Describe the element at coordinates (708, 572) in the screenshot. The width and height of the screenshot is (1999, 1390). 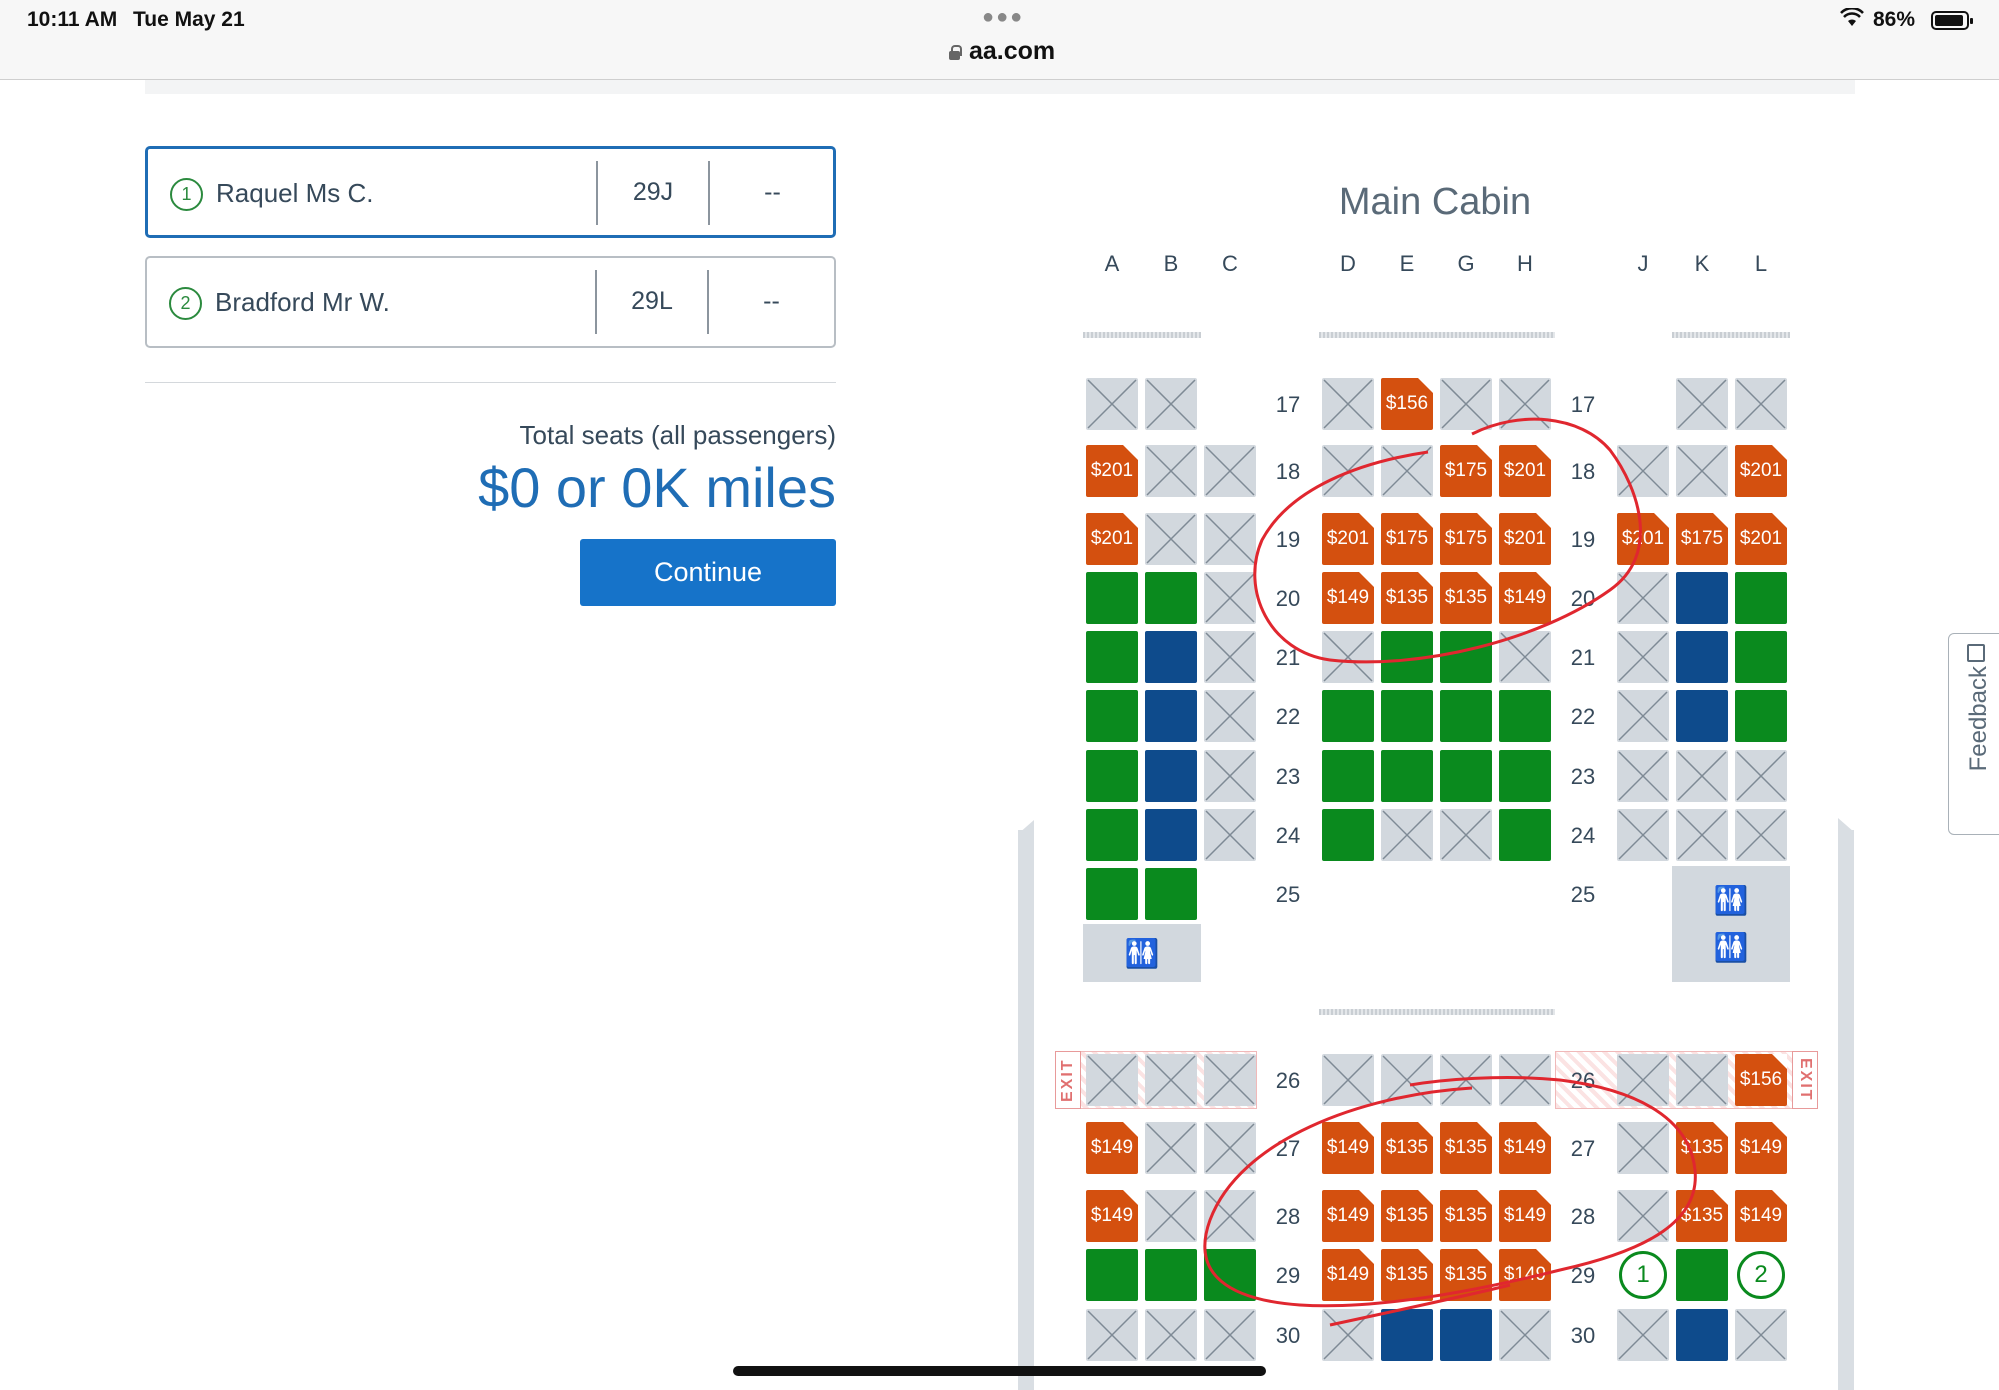
I see `continue-button: Continue` at that location.